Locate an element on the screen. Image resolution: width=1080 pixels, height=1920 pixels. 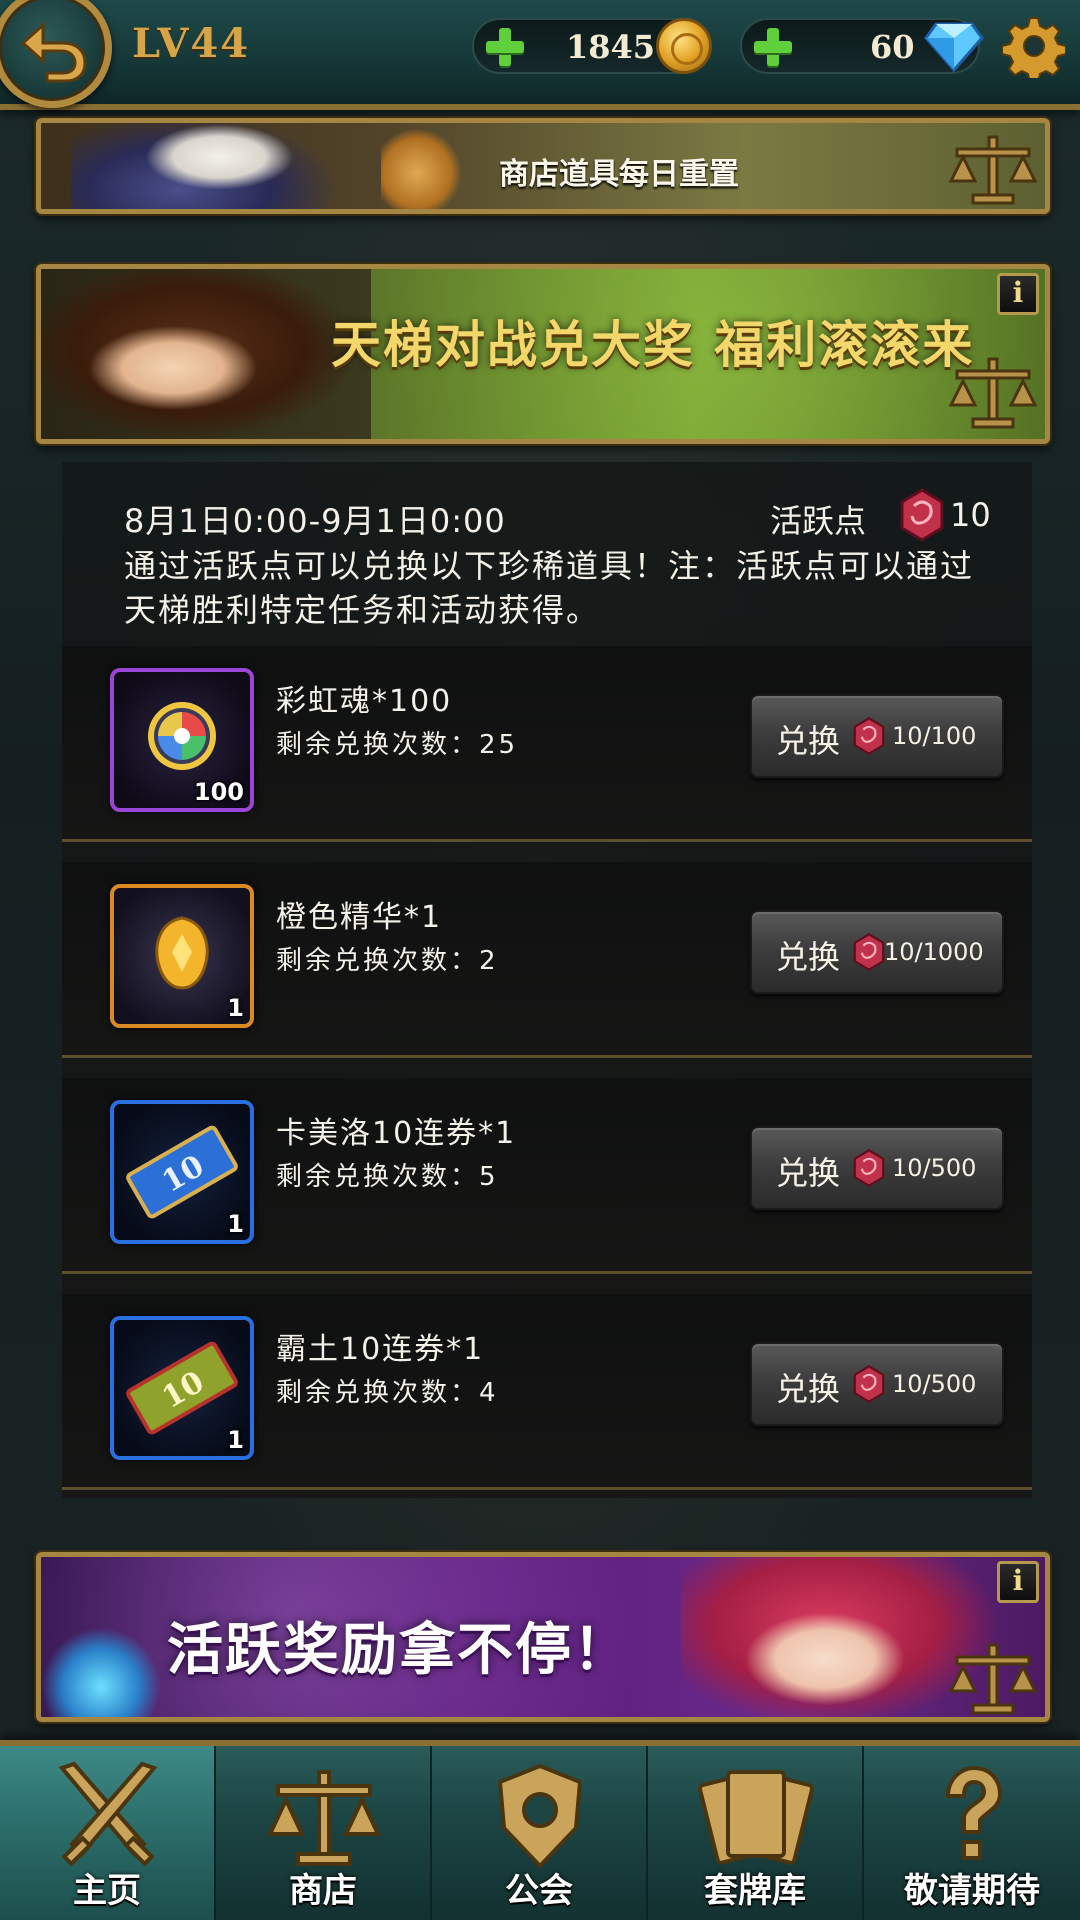
item-name: 霸土10连券*1 is located at coordinates (380, 1349).